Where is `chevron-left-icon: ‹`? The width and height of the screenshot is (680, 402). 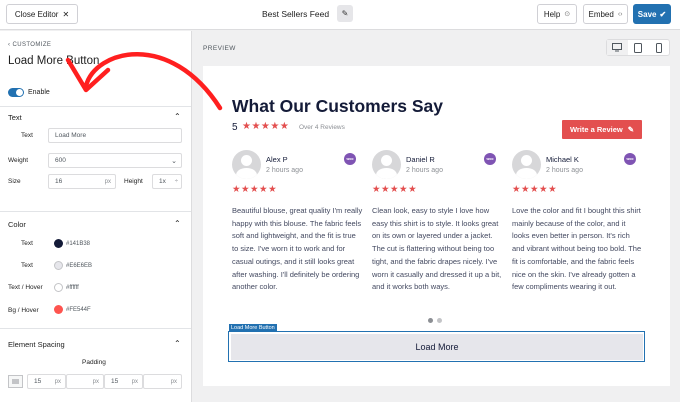 chevron-left-icon: ‹ is located at coordinates (9, 45).